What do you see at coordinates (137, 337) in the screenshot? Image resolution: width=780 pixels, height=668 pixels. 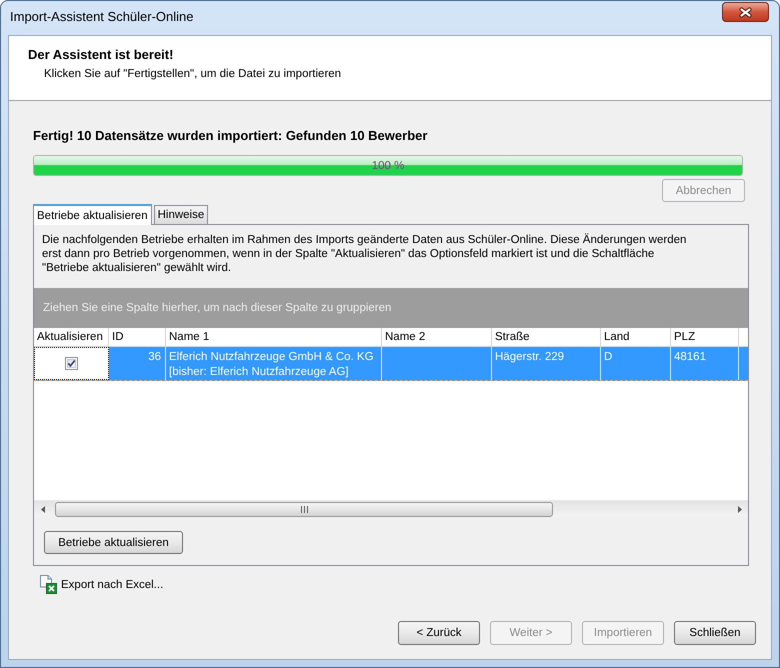 I see `column-header: ID` at bounding box center [137, 337].